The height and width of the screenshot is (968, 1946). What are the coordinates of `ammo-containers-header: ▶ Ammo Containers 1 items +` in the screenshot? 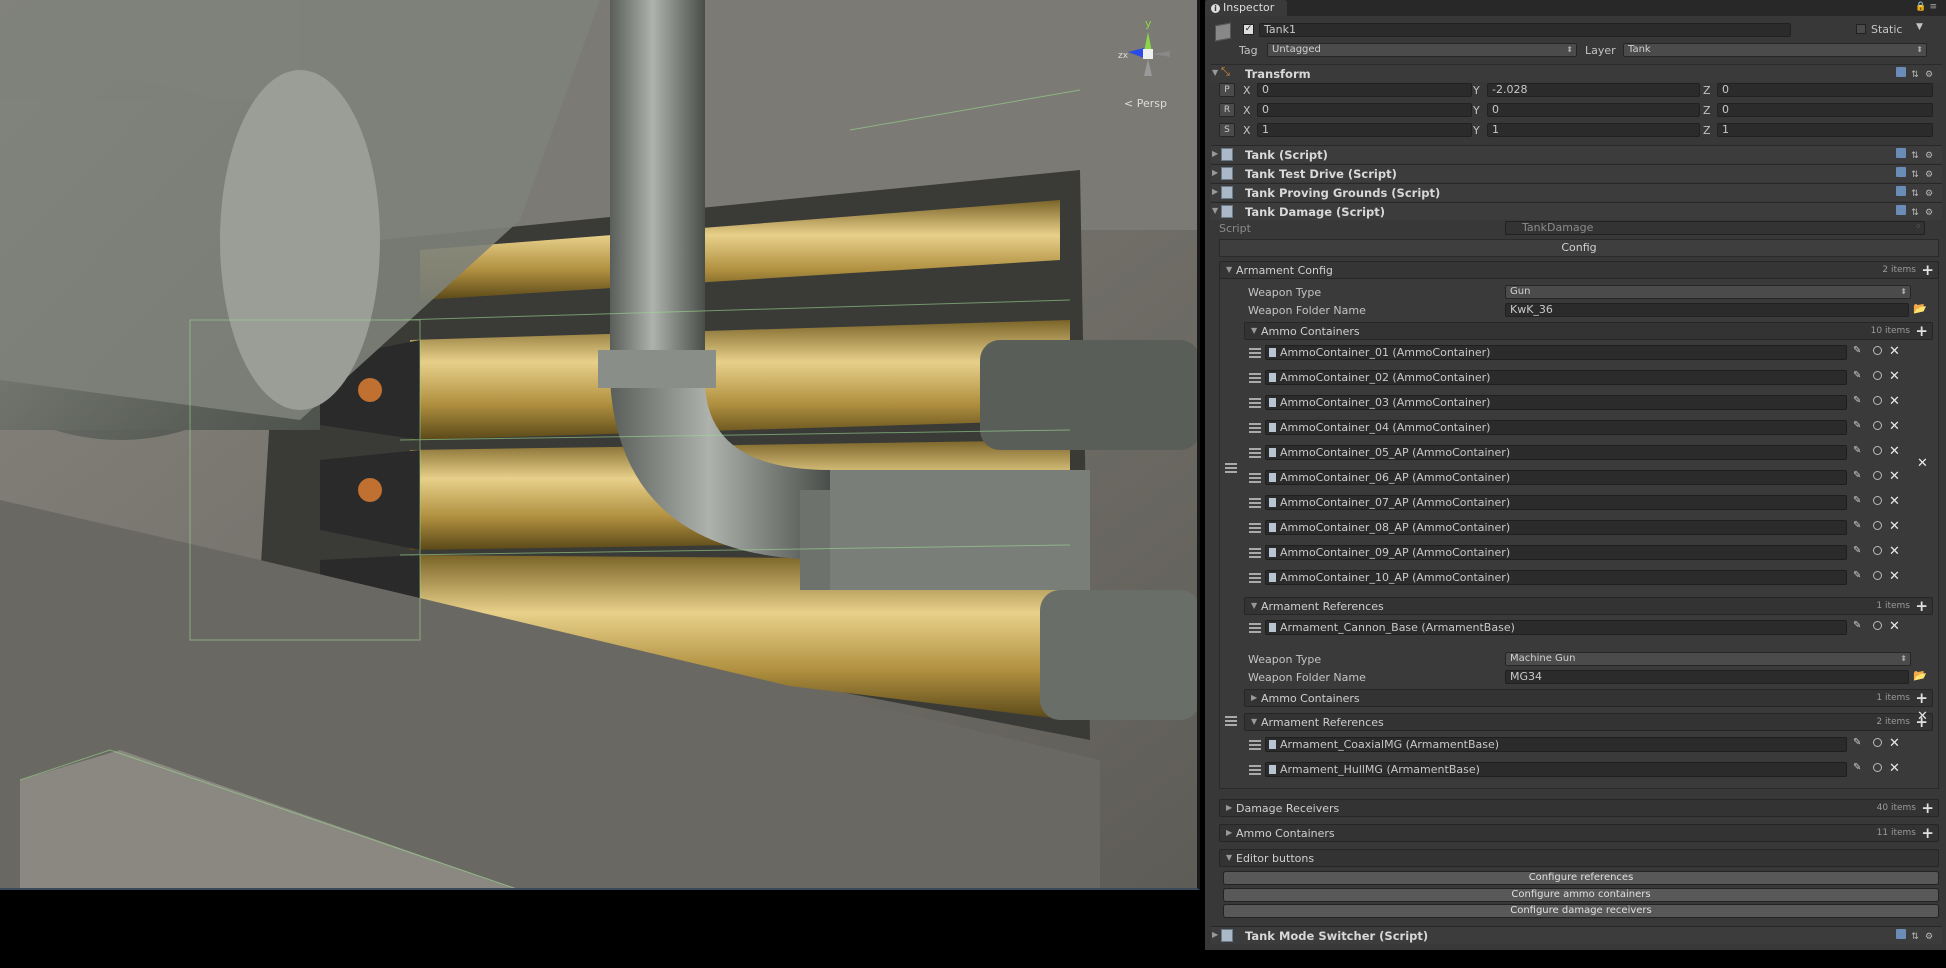 It's located at (1588, 698).